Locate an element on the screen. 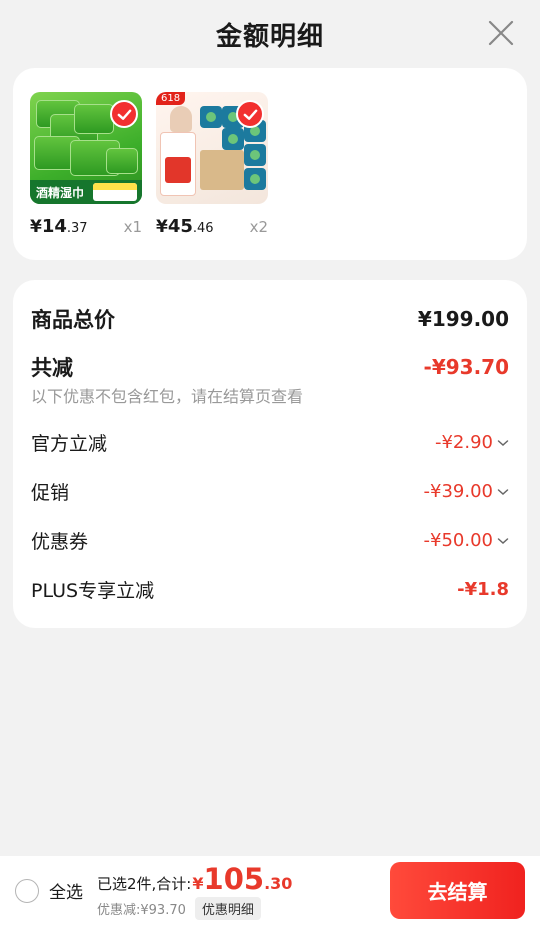 The width and height of the screenshot is (540, 925). discount-value: -¥50.00 is located at coordinates (458, 540).